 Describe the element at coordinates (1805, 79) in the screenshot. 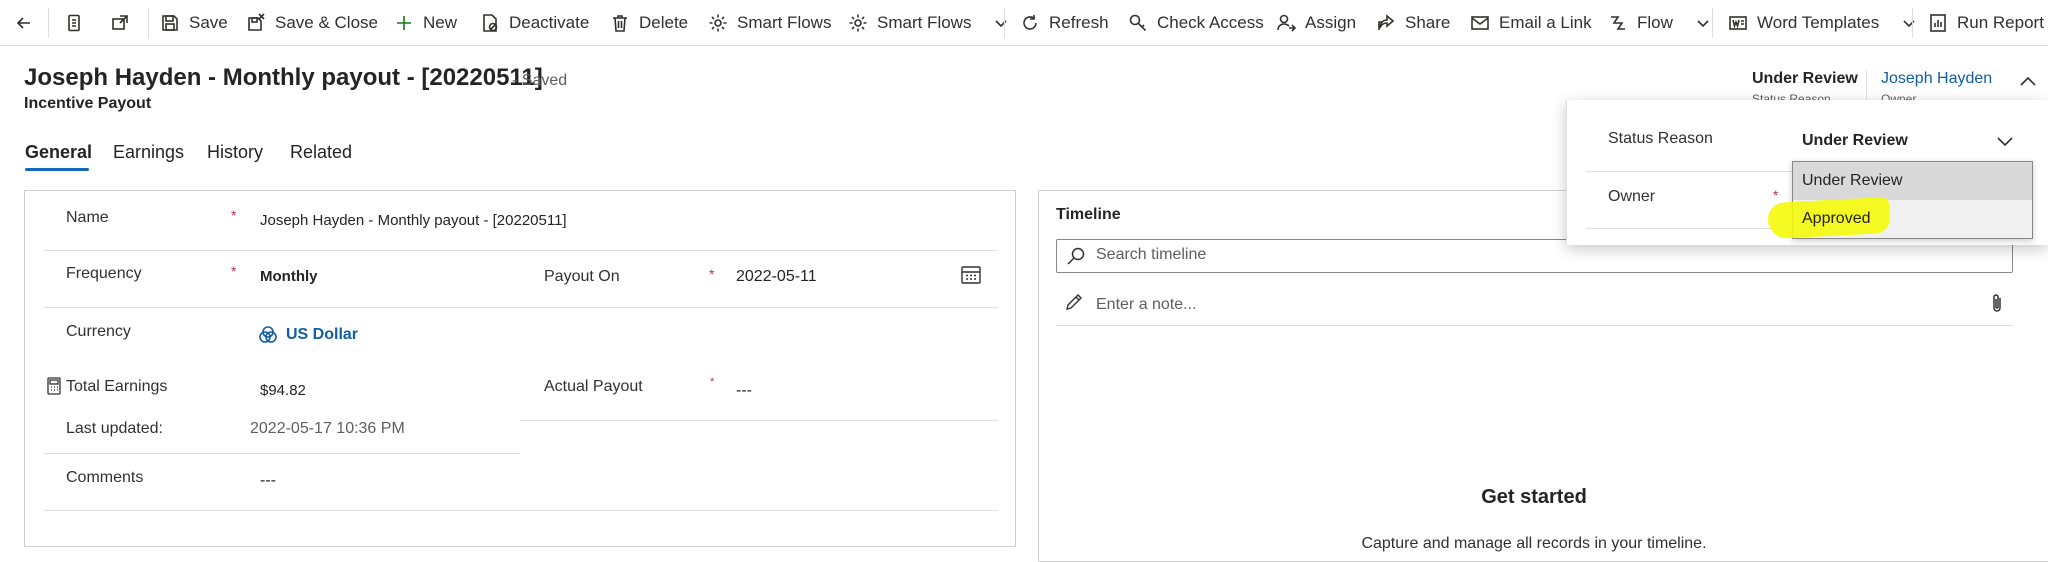

I see `header-status-value: Under Review` at that location.